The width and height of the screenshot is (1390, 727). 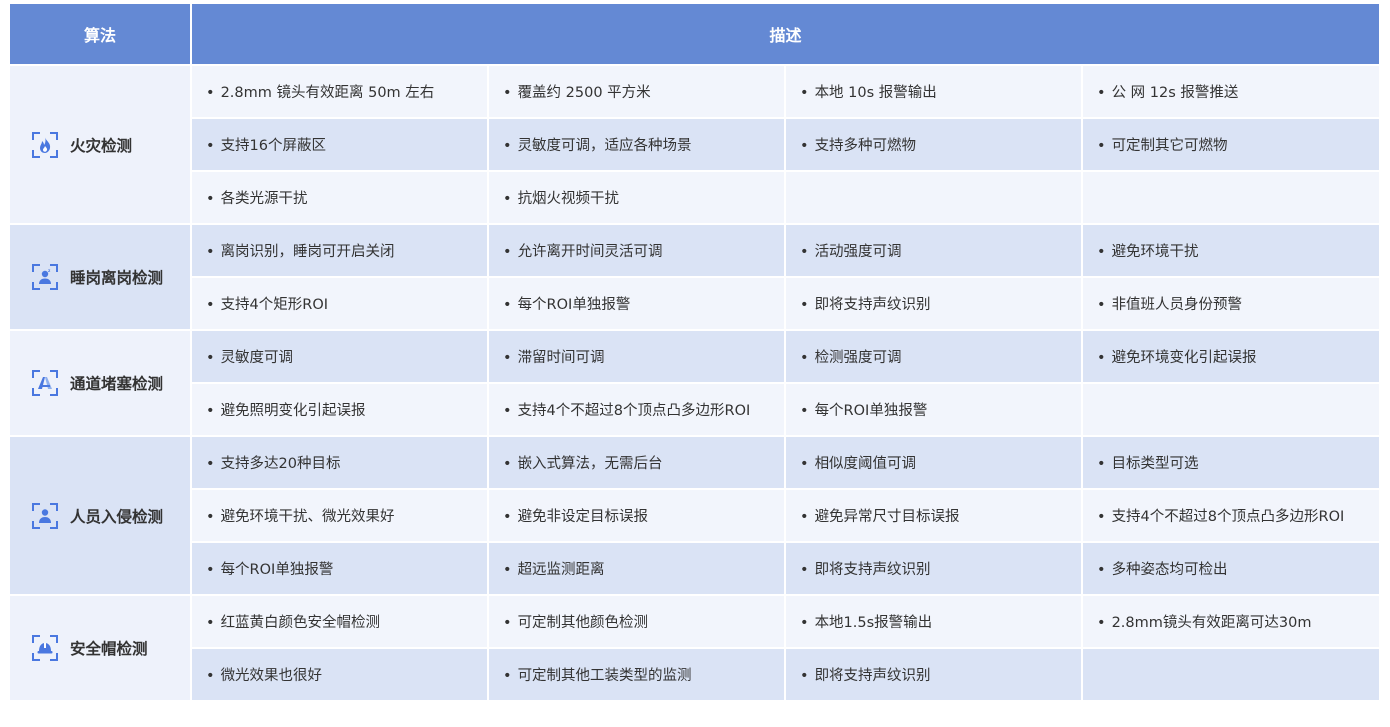 I want to click on fire-icon, so click(x=45, y=144).